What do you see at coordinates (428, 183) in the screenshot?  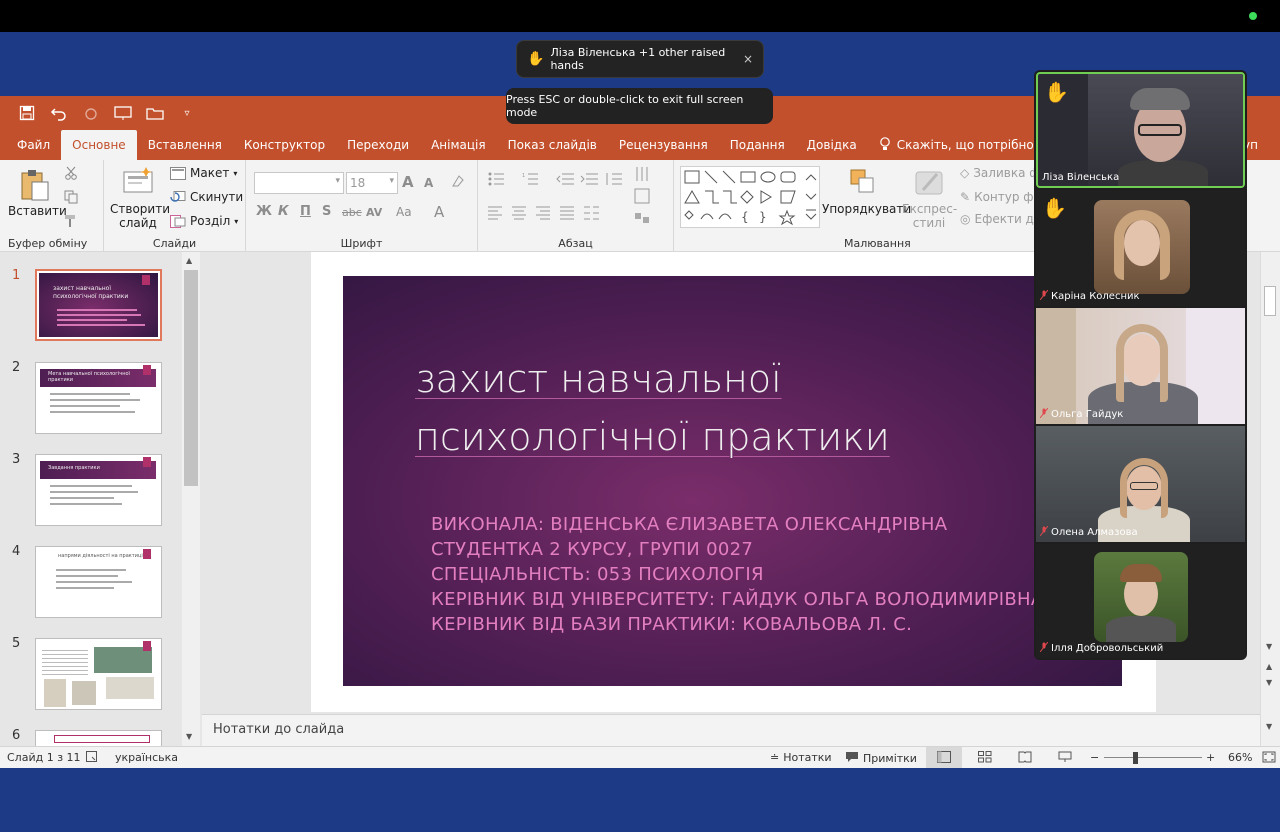 I see `shrink-font-button: A` at bounding box center [428, 183].